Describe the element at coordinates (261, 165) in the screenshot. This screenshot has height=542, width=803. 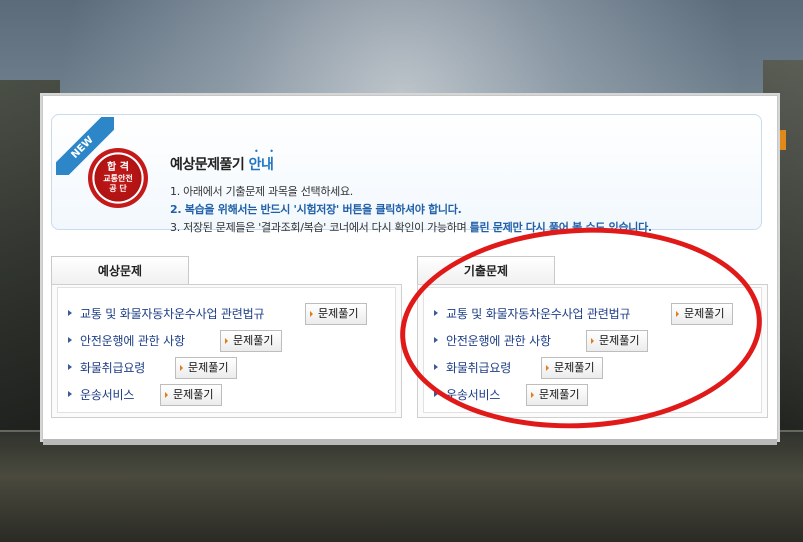
I see `guide-title-accent: 안내` at that location.